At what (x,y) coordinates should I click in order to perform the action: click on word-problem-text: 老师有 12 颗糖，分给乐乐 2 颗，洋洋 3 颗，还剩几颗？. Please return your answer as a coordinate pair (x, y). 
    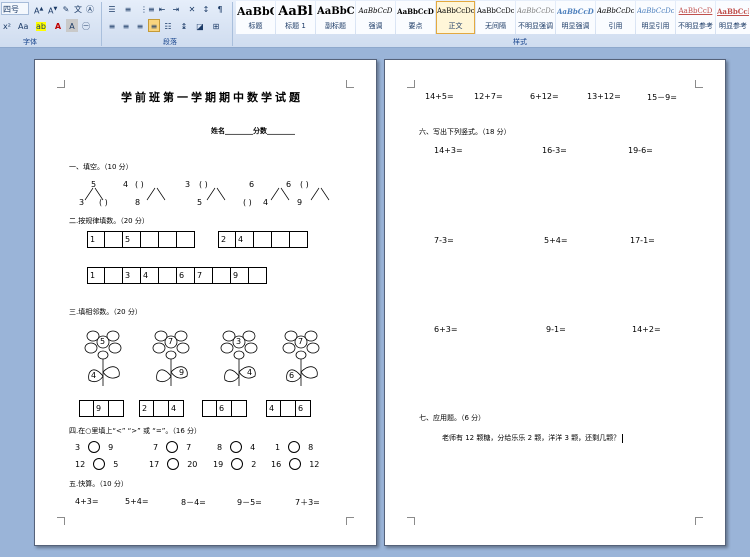
    Looking at the image, I should click on (531, 438).